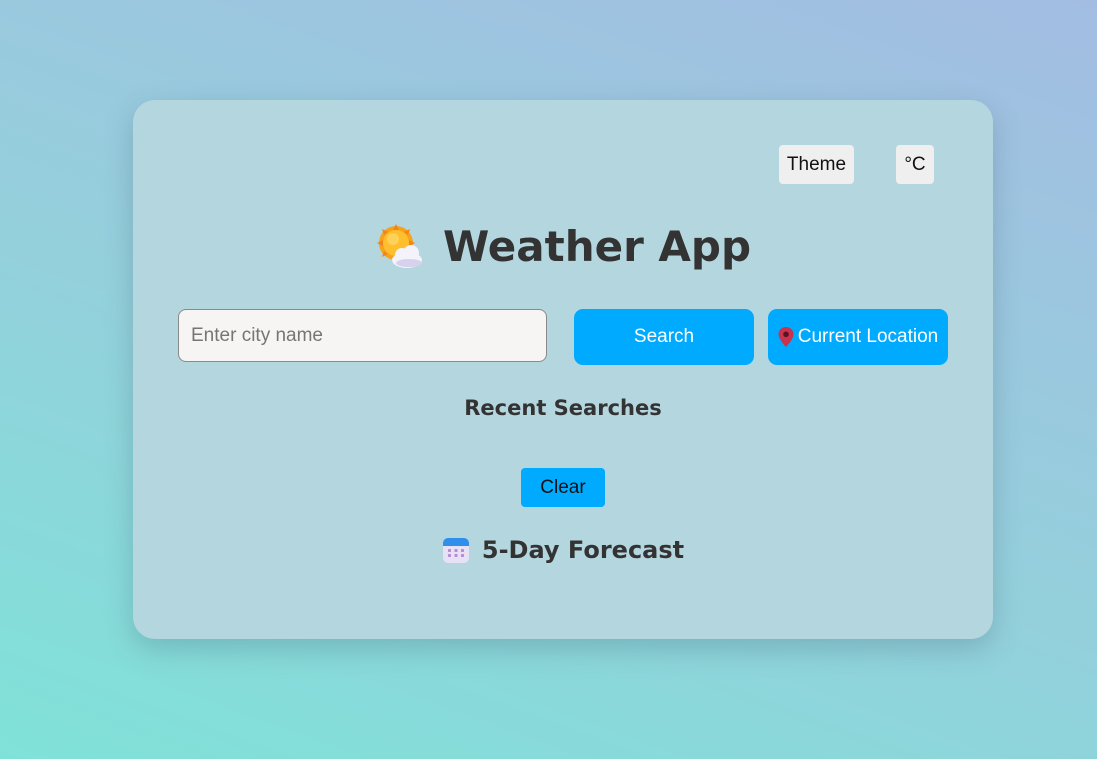 The image size is (1097, 759). I want to click on sun-behind-cloud-icon, so click(399, 245).